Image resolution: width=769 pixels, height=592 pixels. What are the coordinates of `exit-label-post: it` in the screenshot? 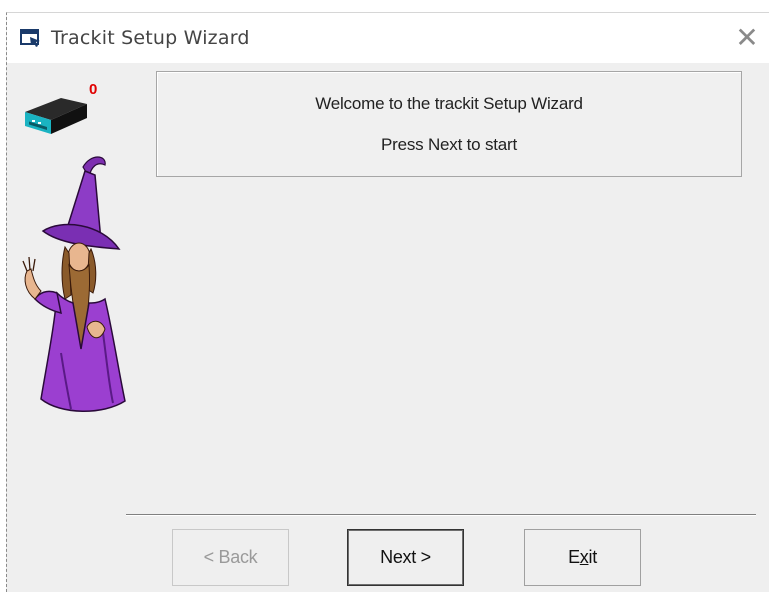 It's located at (593, 557).